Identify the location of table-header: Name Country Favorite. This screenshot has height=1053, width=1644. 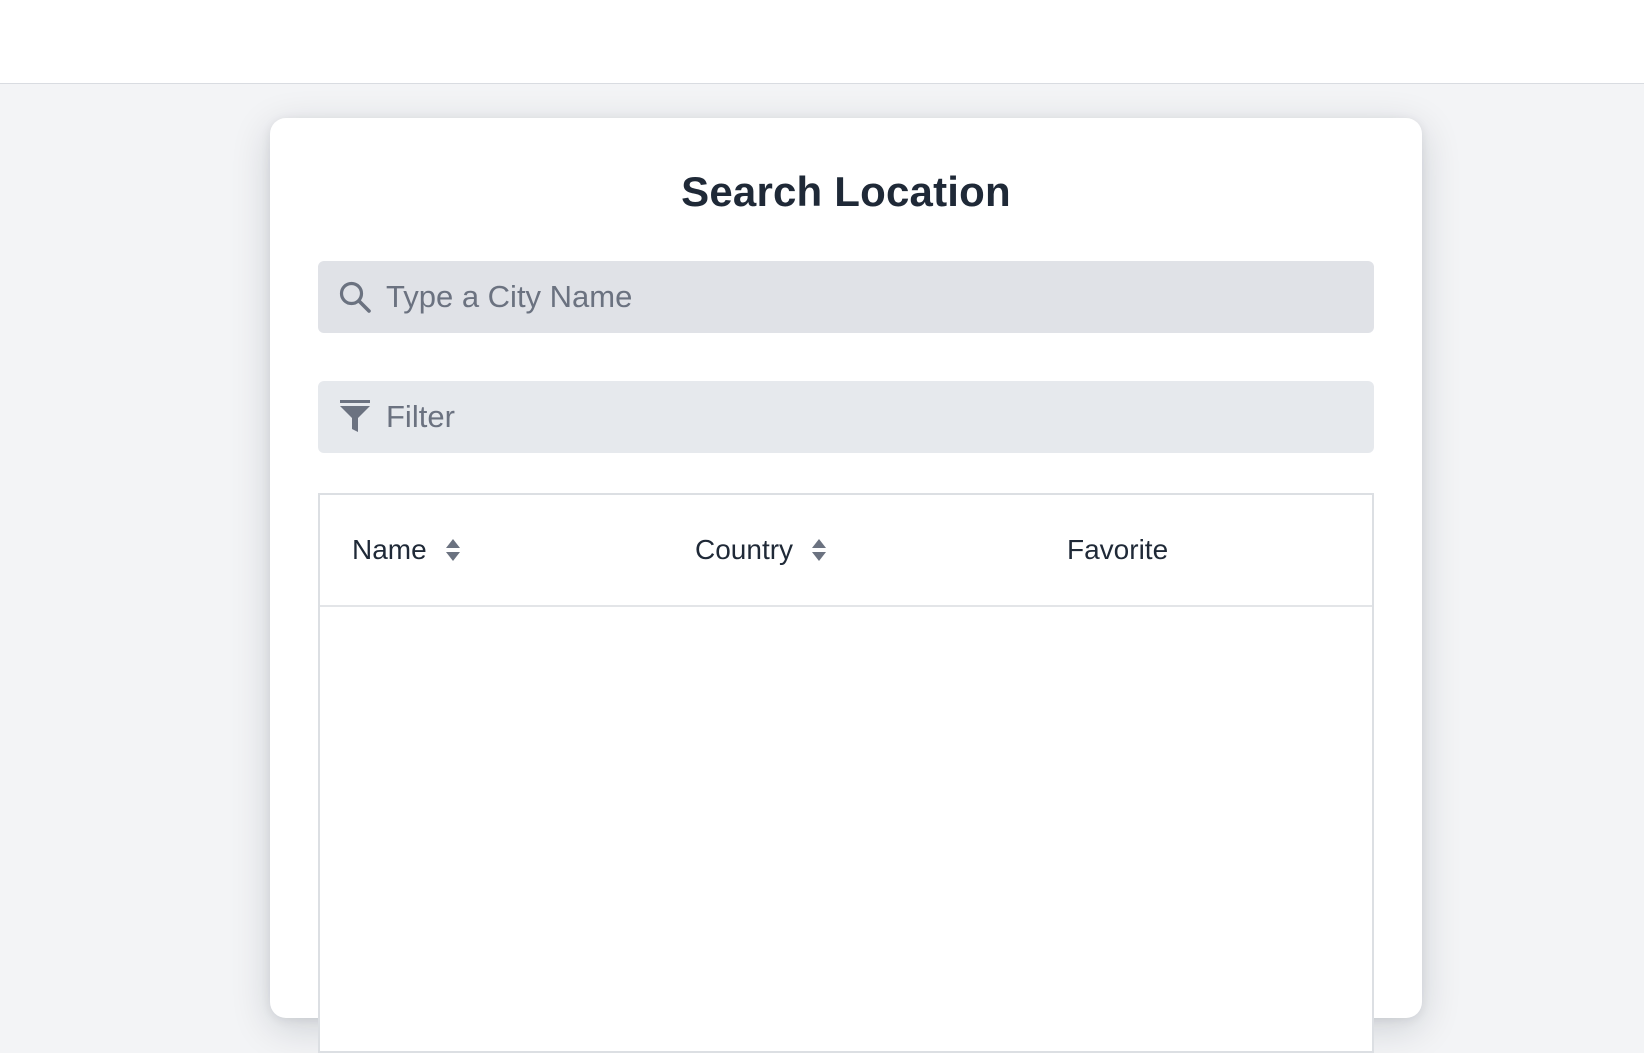
(846, 551).